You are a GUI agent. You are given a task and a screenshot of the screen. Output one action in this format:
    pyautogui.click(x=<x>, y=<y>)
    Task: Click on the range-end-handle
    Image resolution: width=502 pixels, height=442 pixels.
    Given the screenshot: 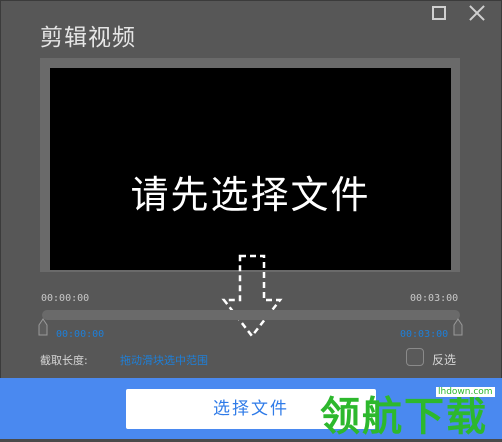 What is the action you would take?
    pyautogui.click(x=458, y=327)
    